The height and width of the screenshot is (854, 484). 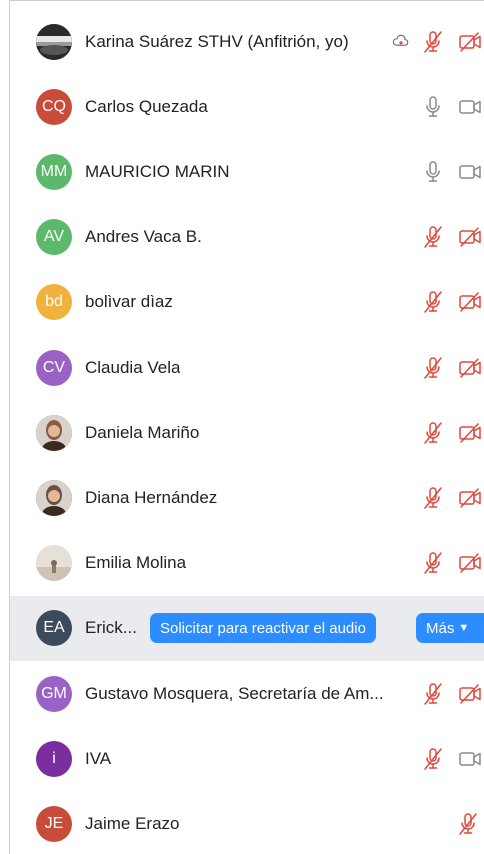 I want to click on participant-name: IVA, so click(x=98, y=758).